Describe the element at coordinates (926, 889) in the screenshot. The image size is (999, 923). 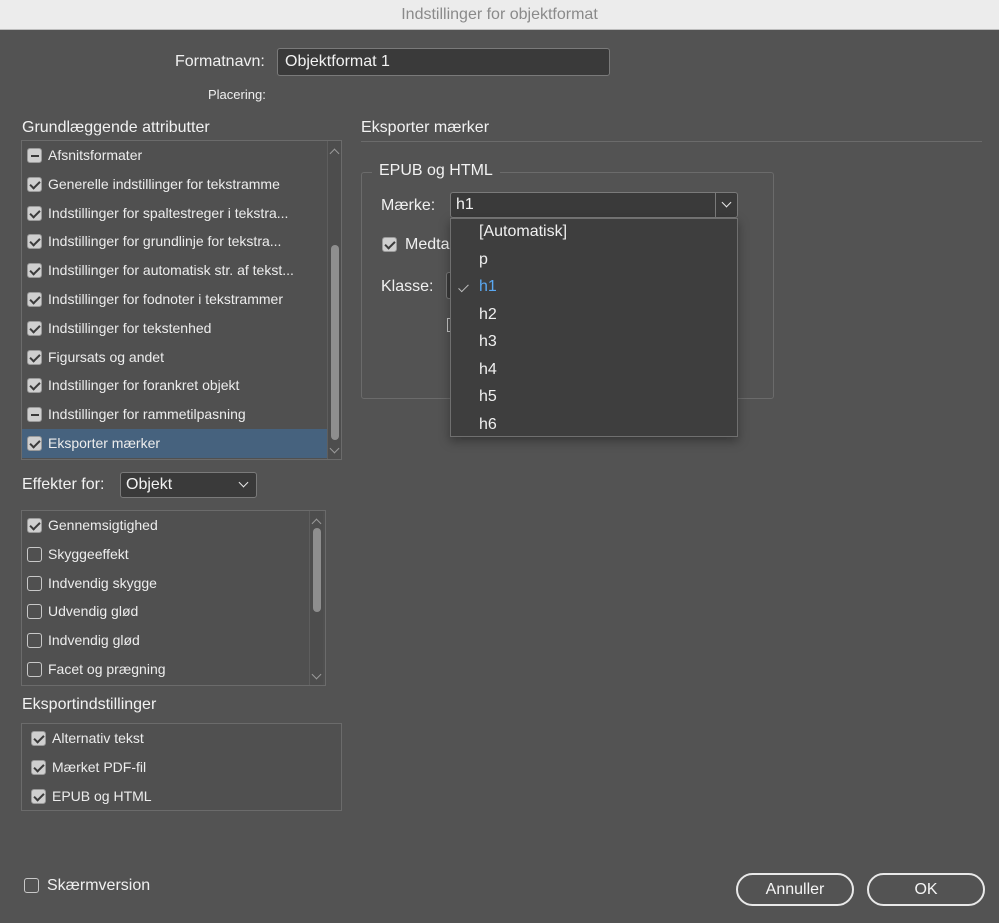
I see `ok-button: OK` at that location.